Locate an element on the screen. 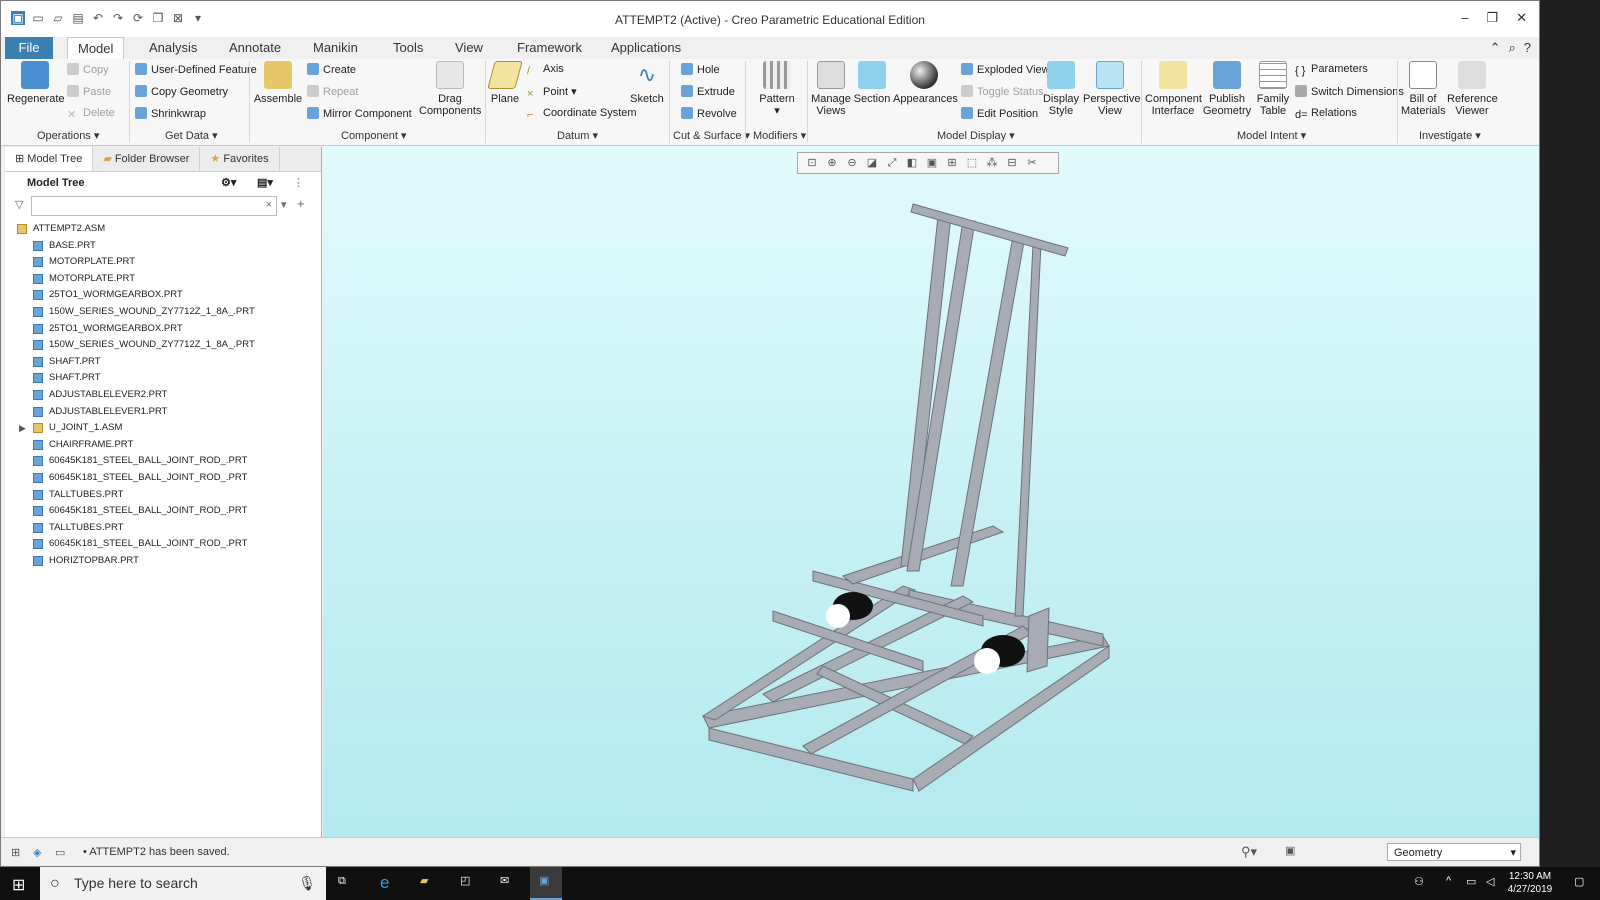 Image resolution: width=1600 pixels, height=900 pixels. copy-button: Copy is located at coordinates (88, 69).